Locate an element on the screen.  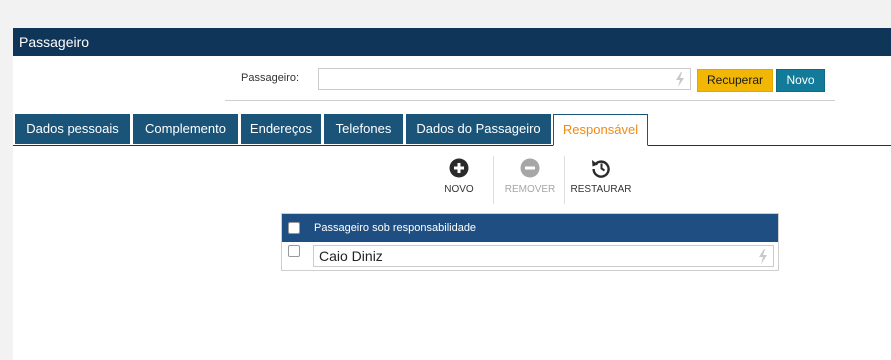
remover-toolbar-button: REMOVER is located at coordinates (530, 178).